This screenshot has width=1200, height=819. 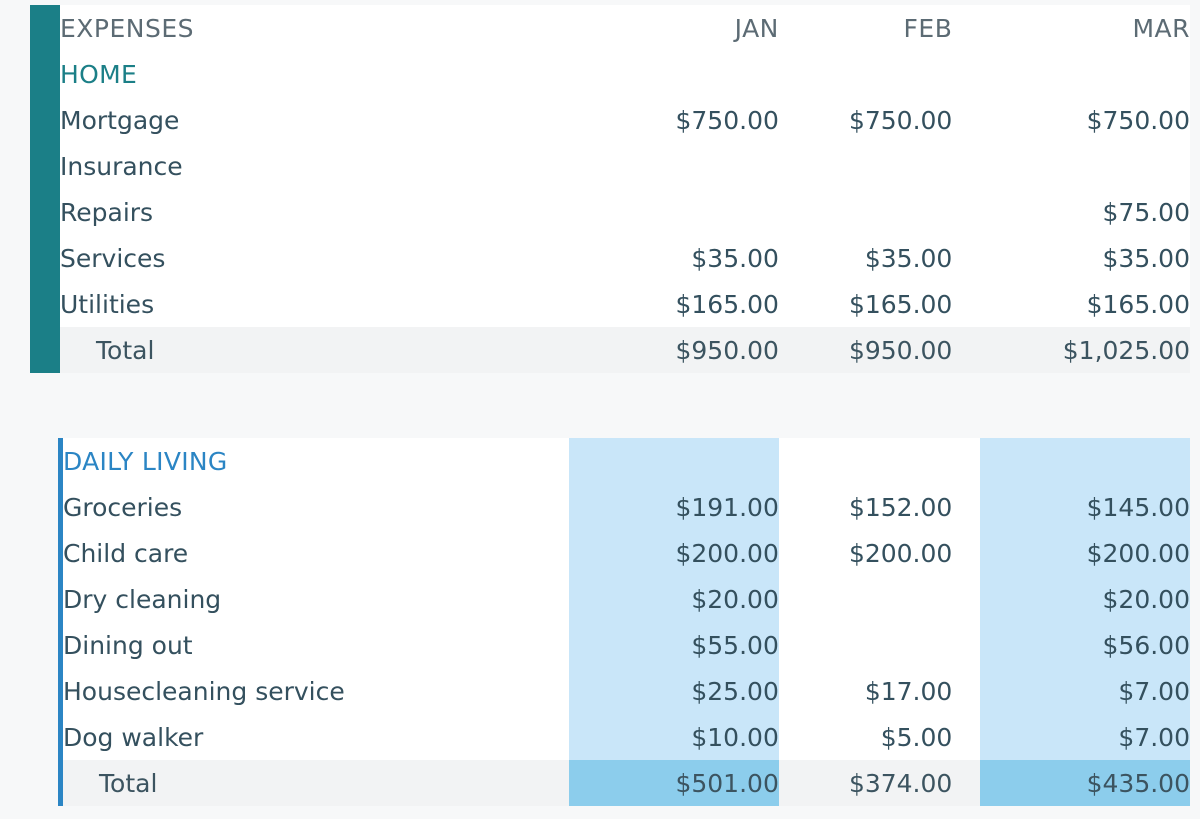 What do you see at coordinates (1085, 258) in the screenshot?
I see `cell-mar: $35.00` at bounding box center [1085, 258].